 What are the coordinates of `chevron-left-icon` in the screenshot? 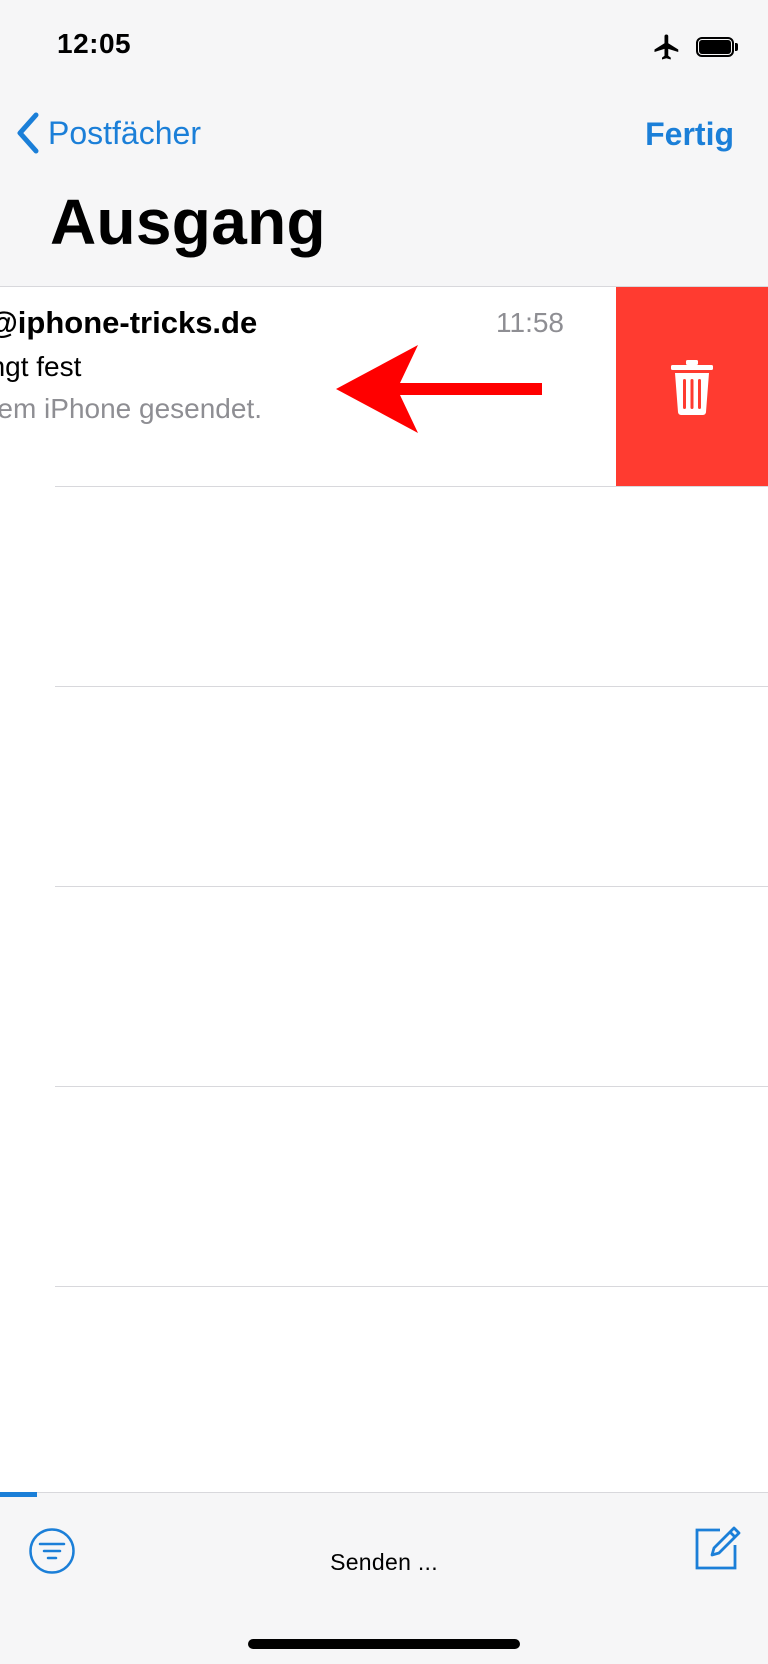 It's located at (28, 133).